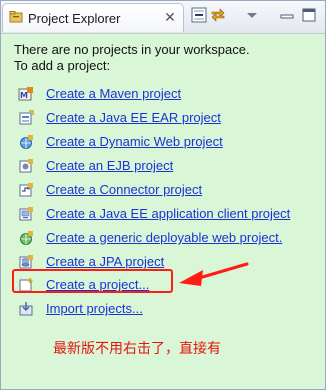 This screenshot has width=326, height=390. I want to click on annotation-arrow-icon, so click(214, 274).